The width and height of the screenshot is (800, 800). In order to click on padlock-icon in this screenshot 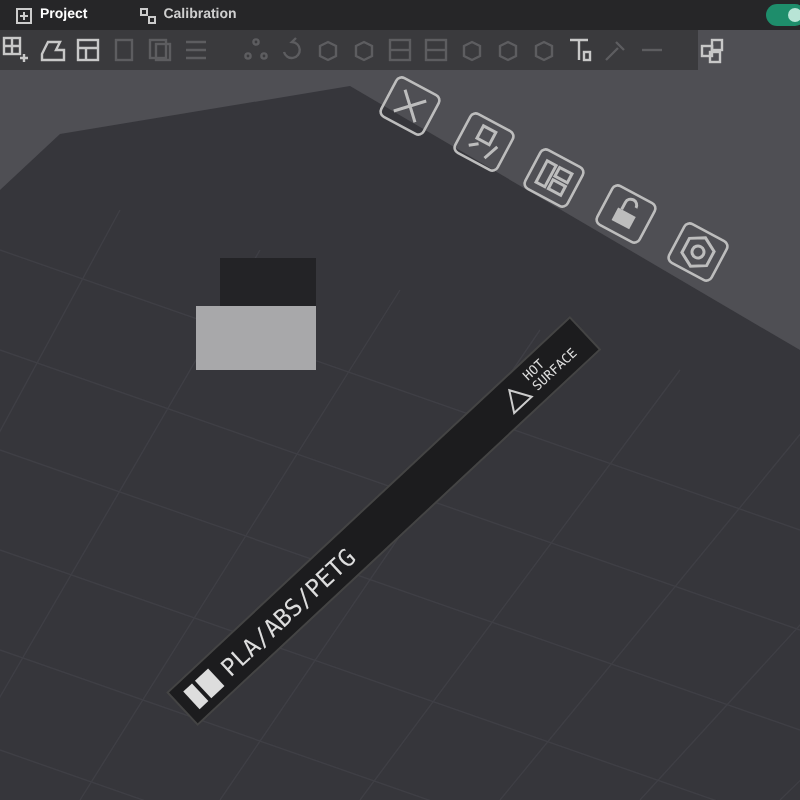, I will do `click(626, 214)`.